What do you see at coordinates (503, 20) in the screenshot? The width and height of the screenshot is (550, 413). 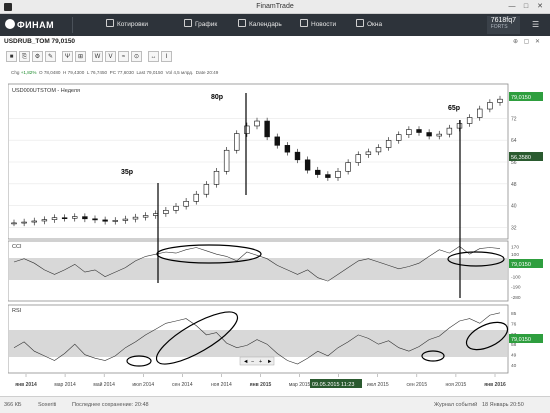 I see `account-number: 7618fq7` at bounding box center [503, 20].